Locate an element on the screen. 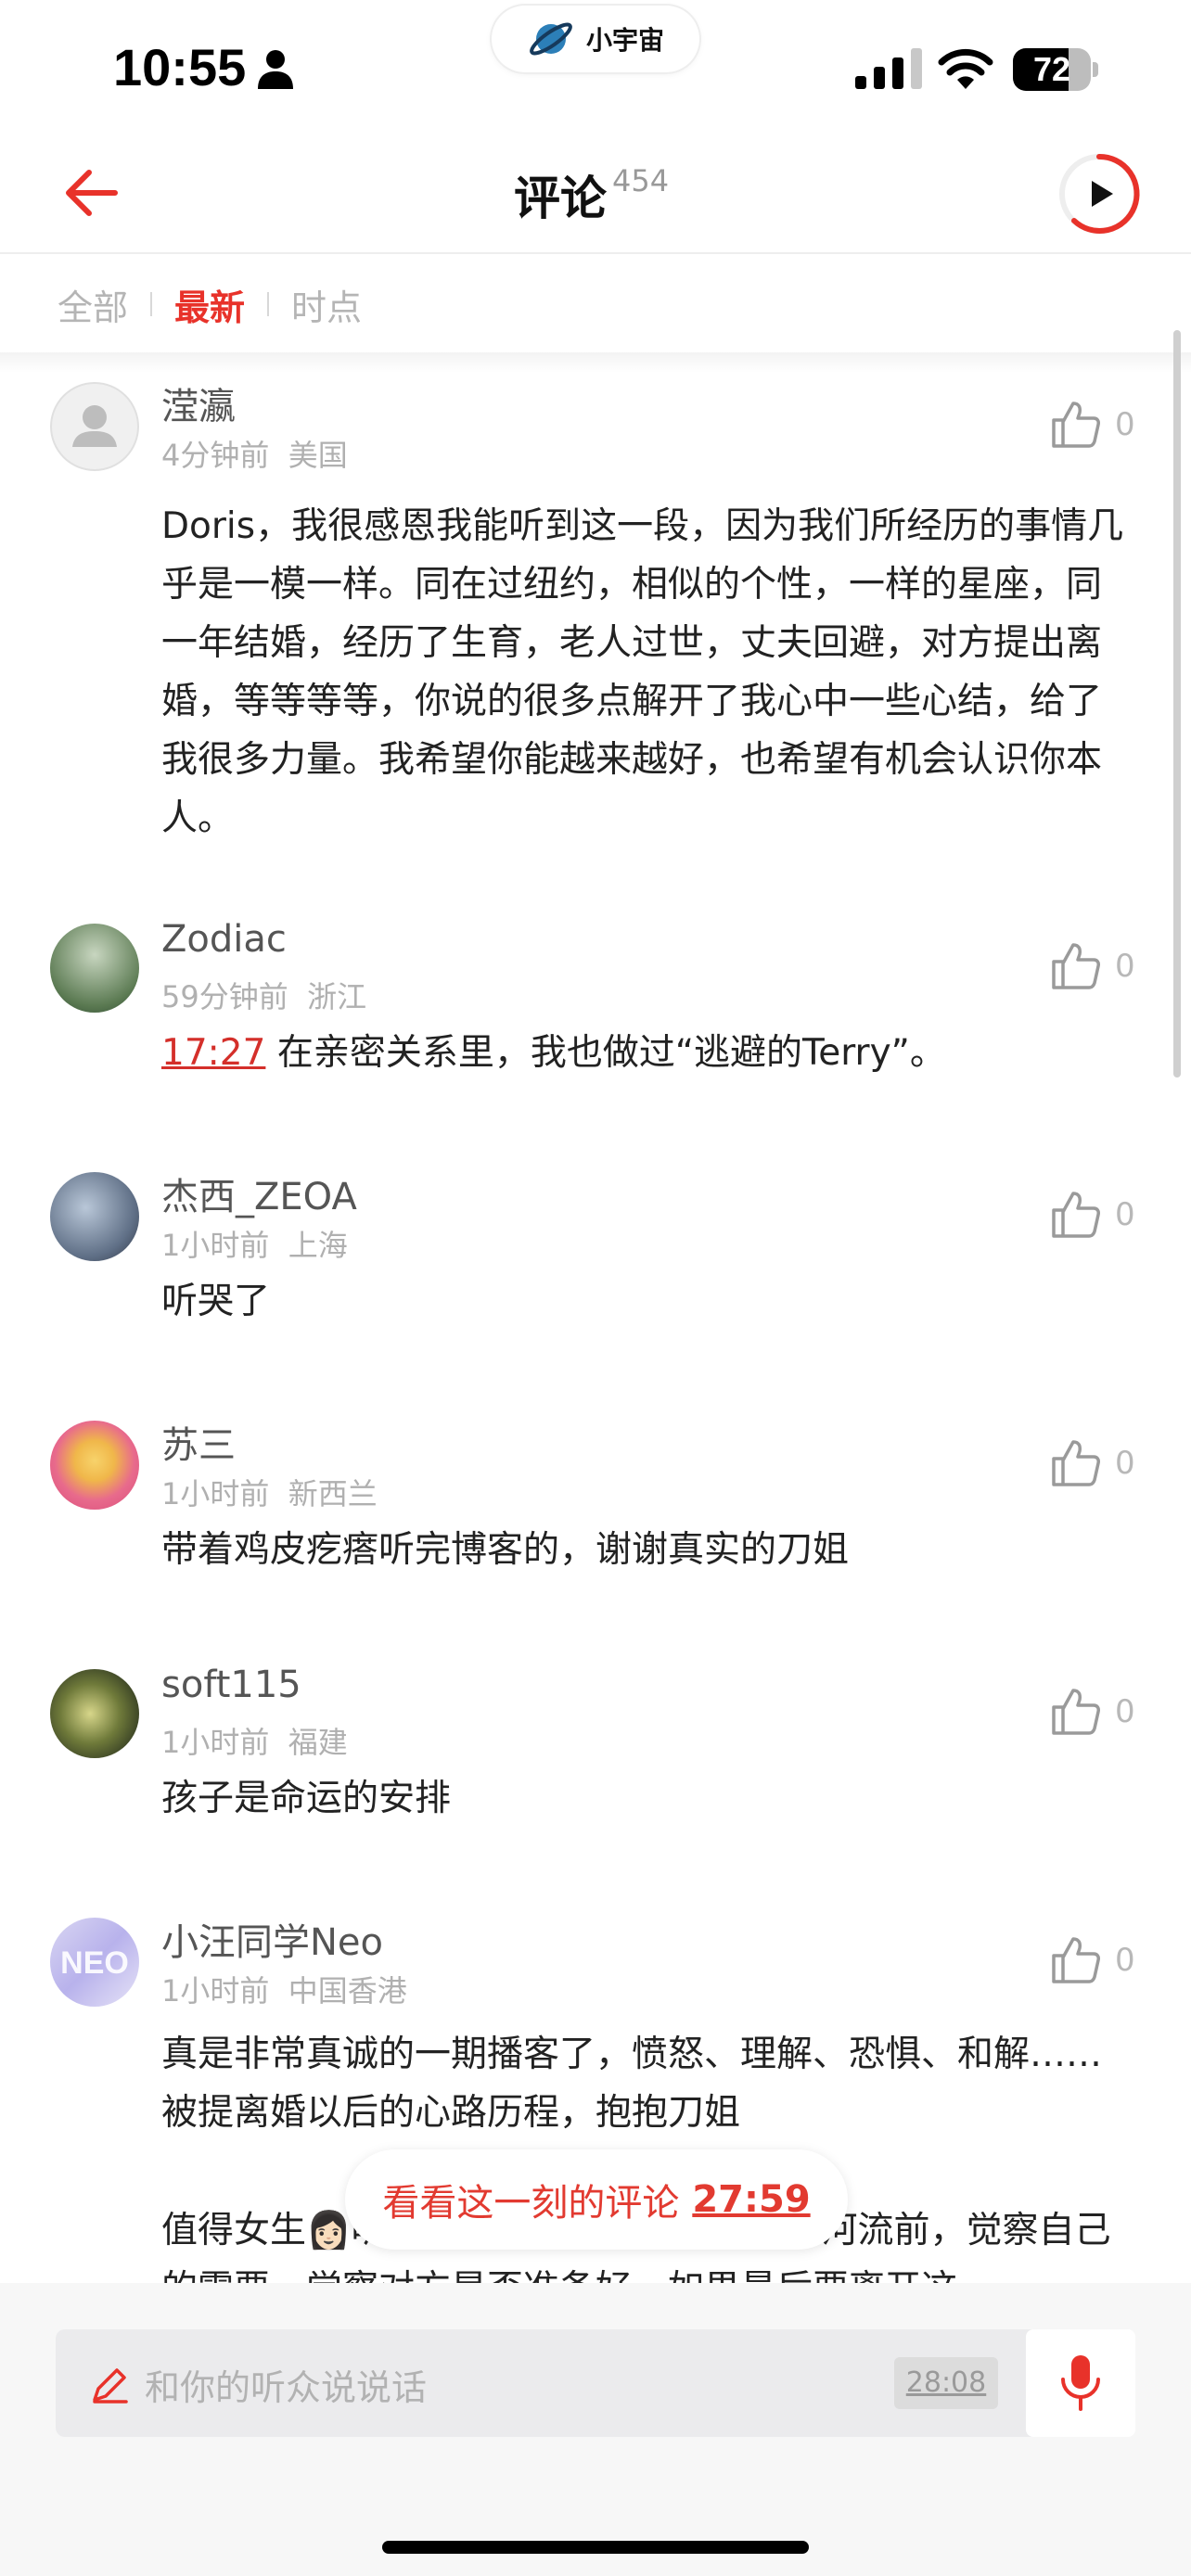 The width and height of the screenshot is (1191, 2576). avatar: NEO is located at coordinates (95, 1963).